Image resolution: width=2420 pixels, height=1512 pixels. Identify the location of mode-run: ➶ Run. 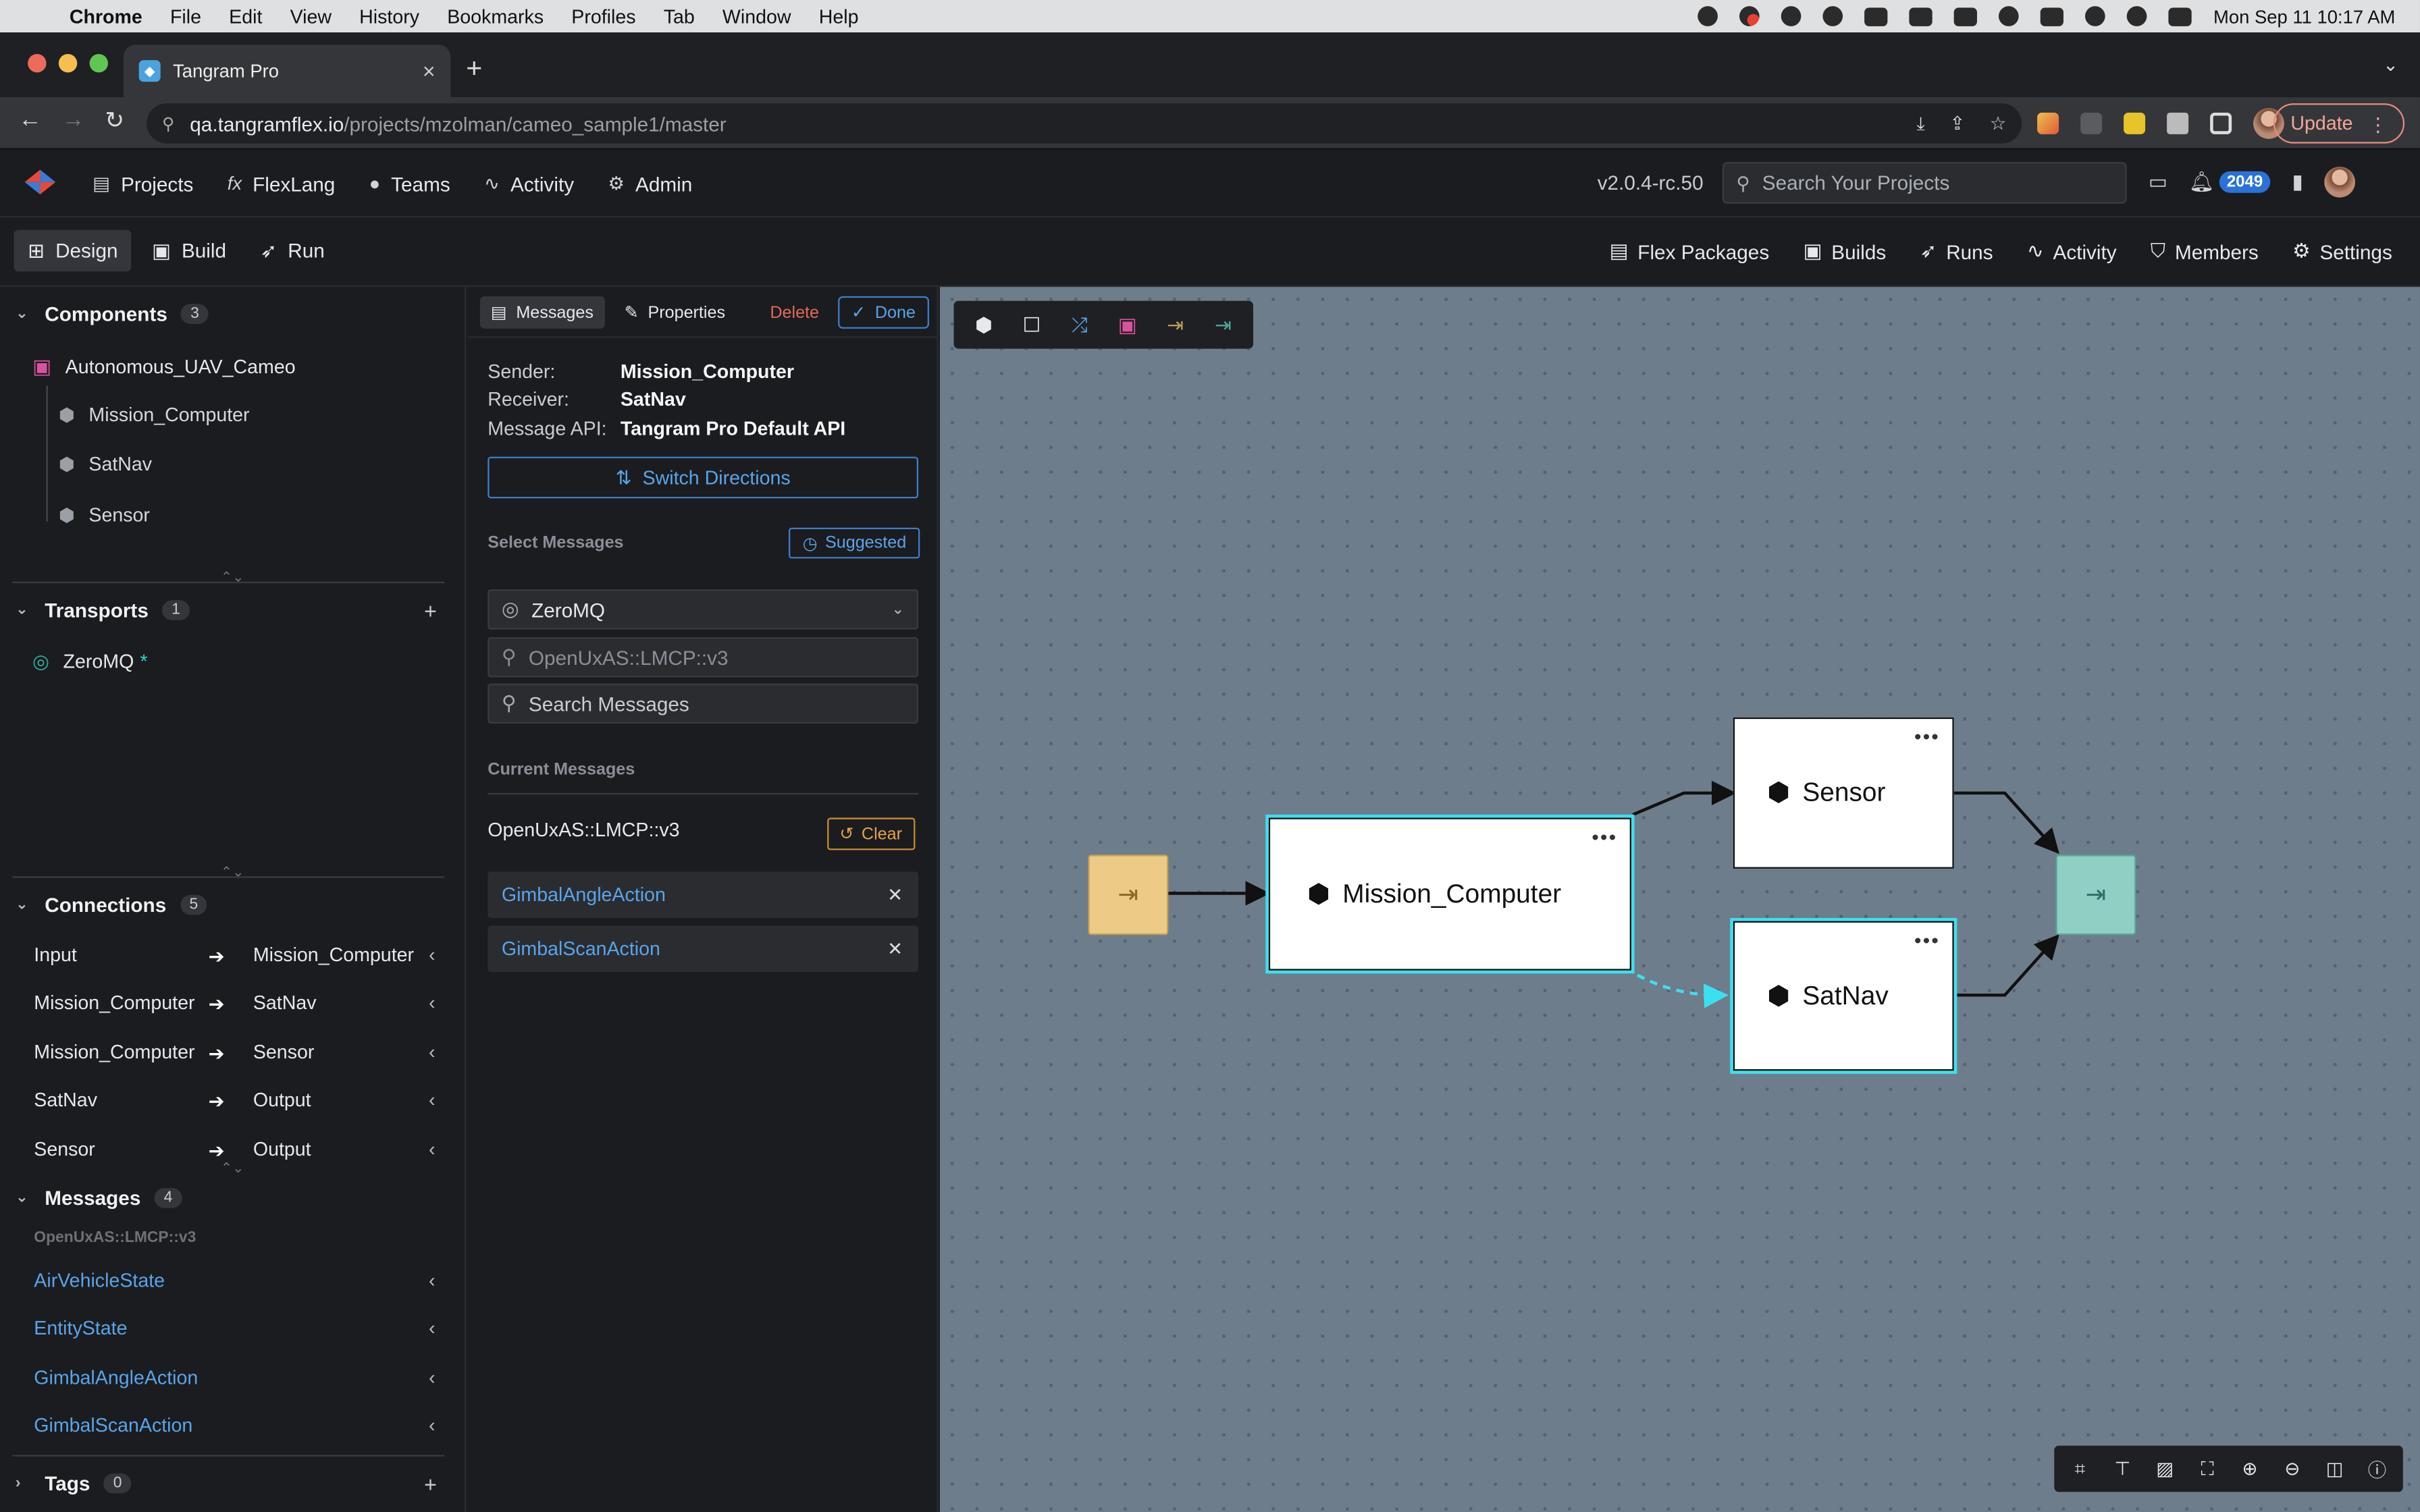
(292, 251).